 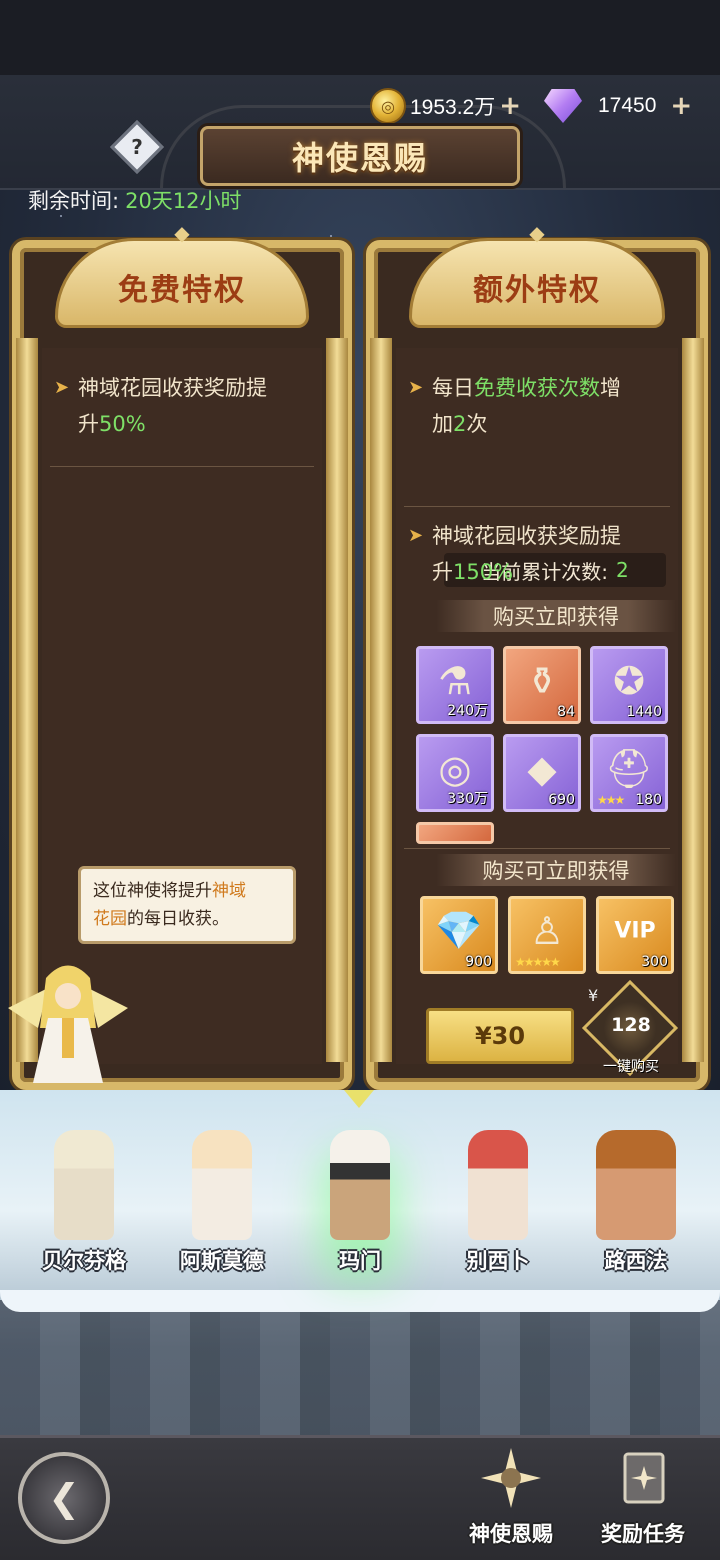 What do you see at coordinates (643, 1534) in the screenshot?
I see `nav-label: 奖励任务` at bounding box center [643, 1534].